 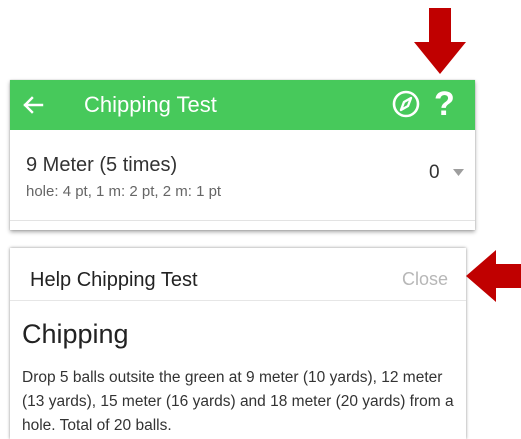 I want to click on close-button: Close, so click(x=425, y=279).